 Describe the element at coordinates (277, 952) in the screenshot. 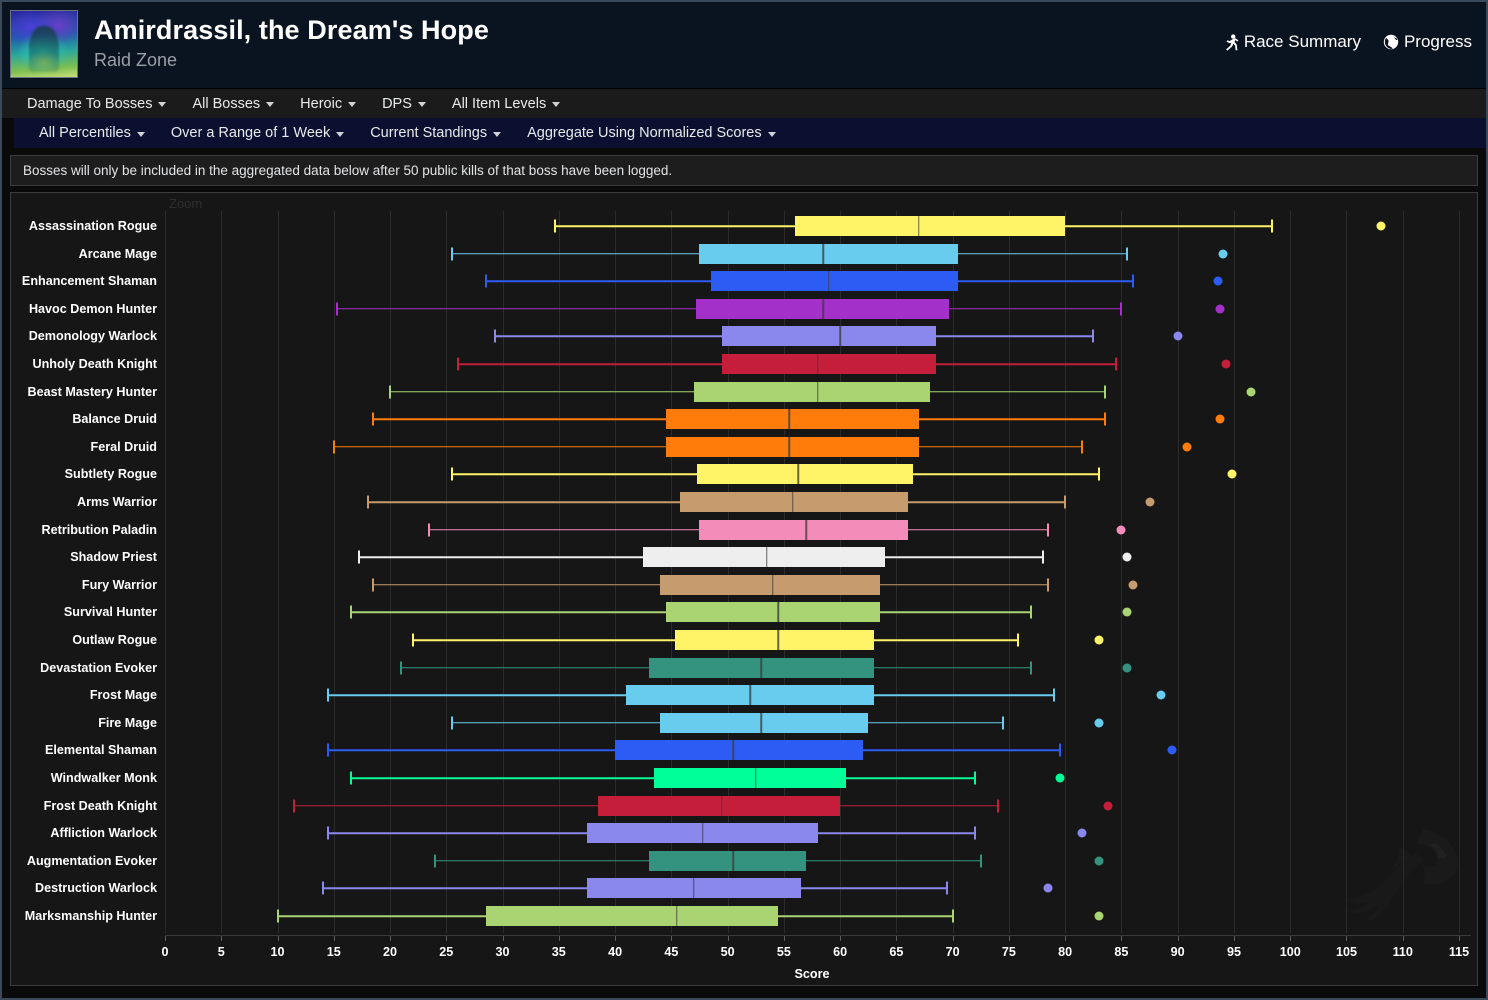

I see `axis-tick-label: 10` at that location.